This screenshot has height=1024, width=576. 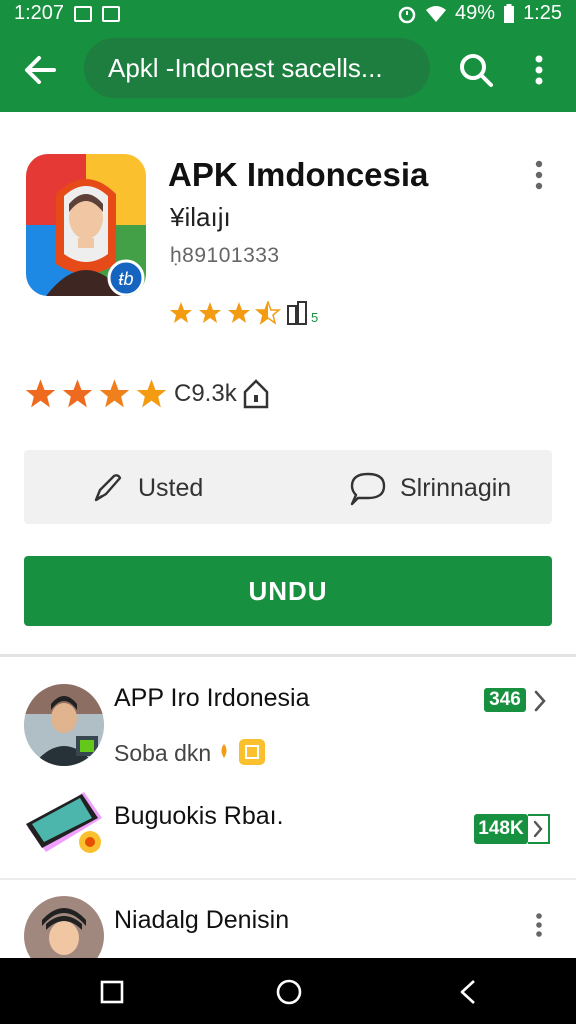 What do you see at coordinates (111, 13) in the screenshot?
I see `activity-notification-icon` at bounding box center [111, 13].